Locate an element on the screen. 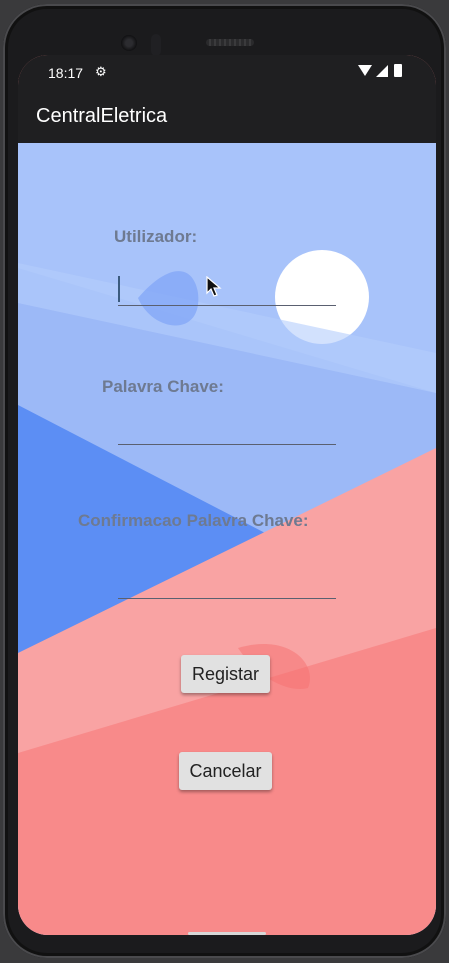 The width and height of the screenshot is (449, 963). app-title: CentralEletrica is located at coordinates (102, 116).